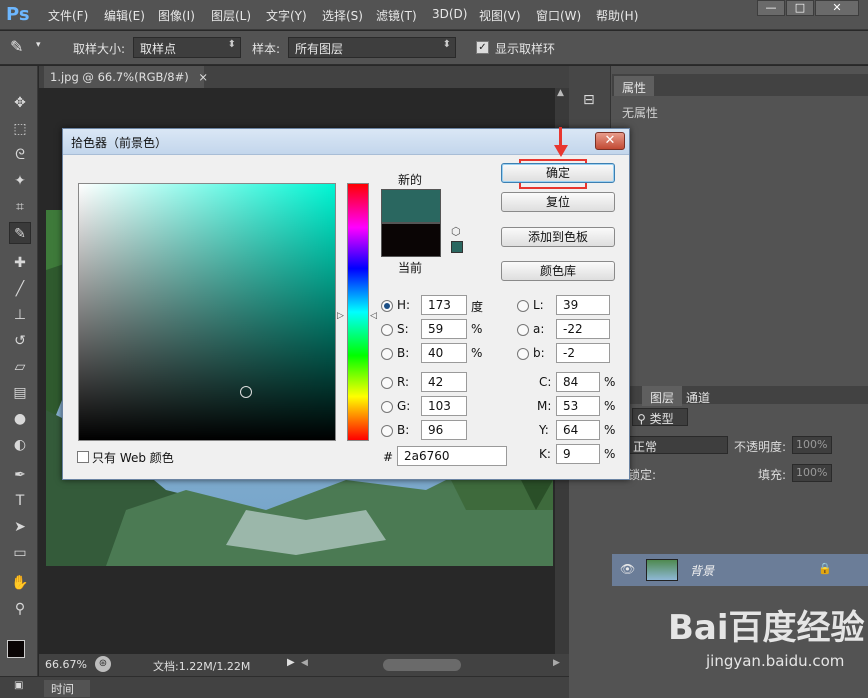  What do you see at coordinates (457, 247) in the screenshot?
I see `web-safe-swatch` at bounding box center [457, 247].